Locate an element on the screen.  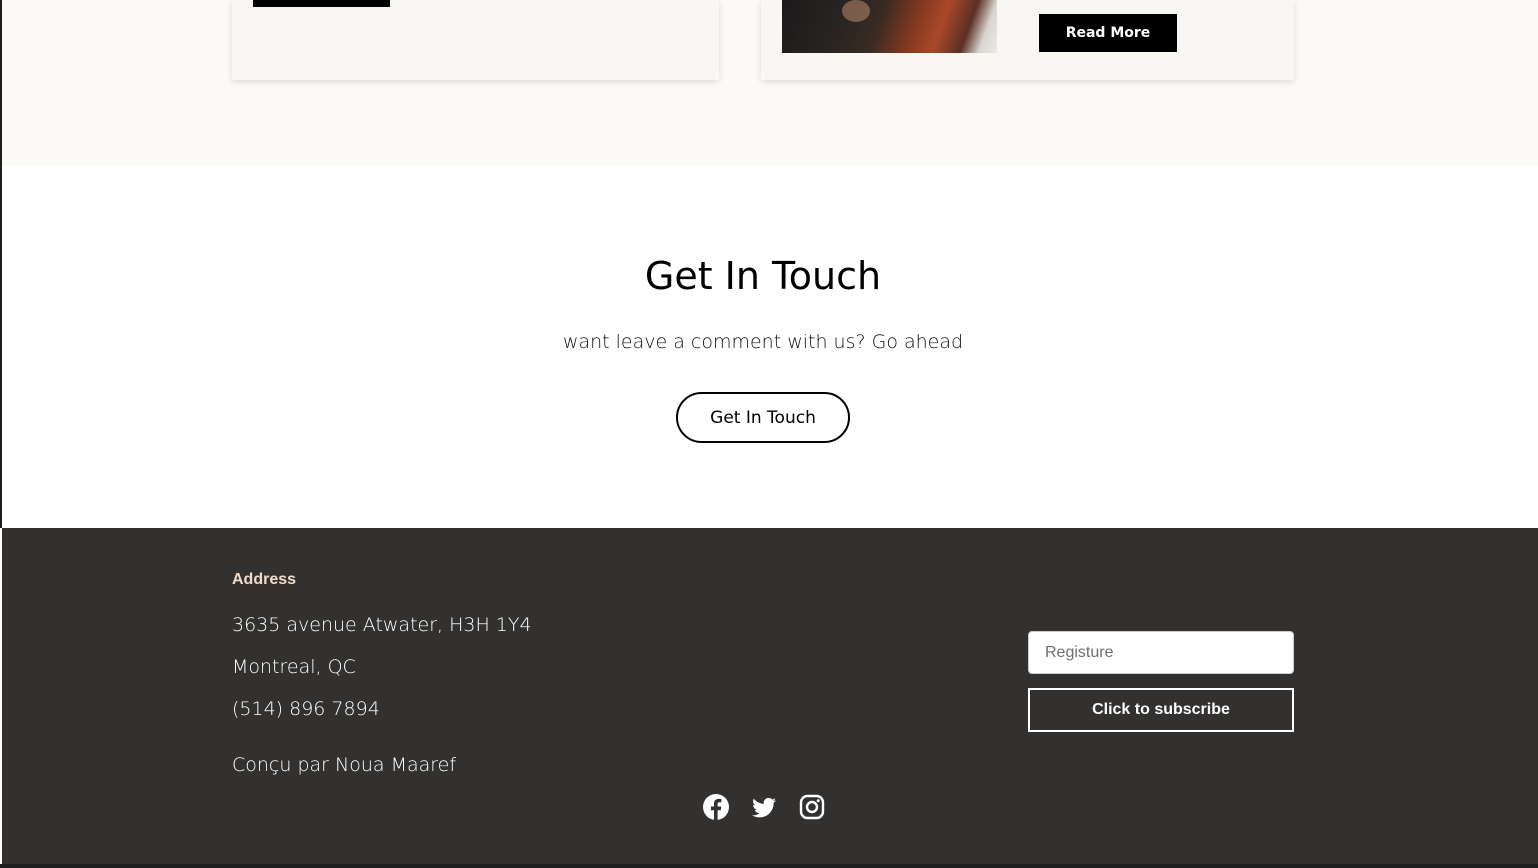
phone-number: (514) 896 7894 is located at coordinates (306, 709).